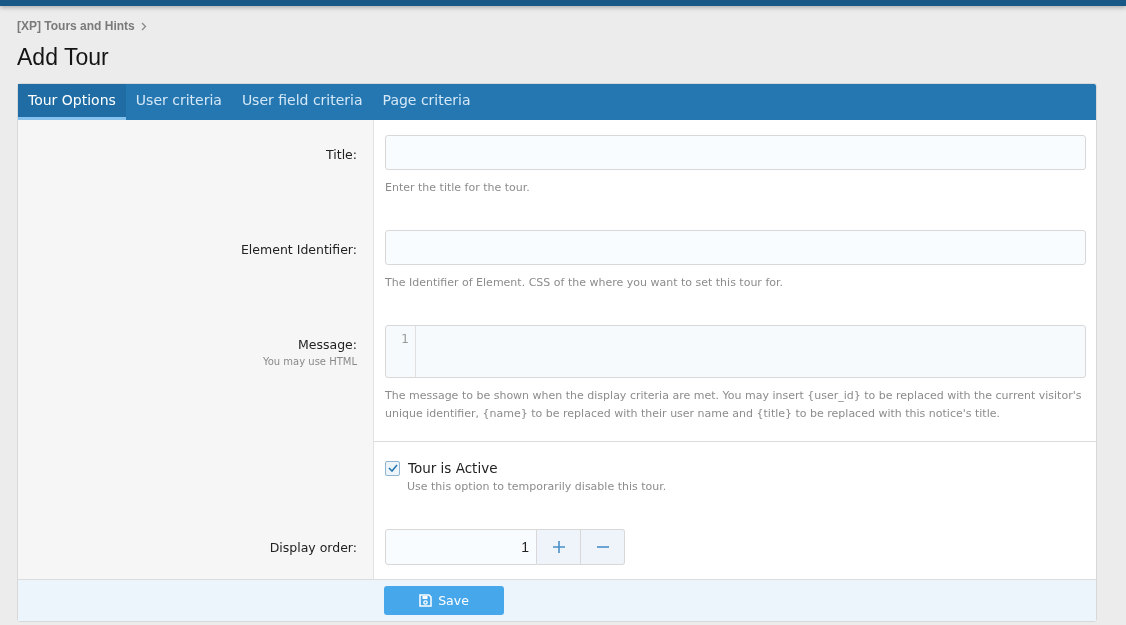 This screenshot has width=1126, height=625. What do you see at coordinates (309, 361) in the screenshot?
I see `field-note: You may use HTML` at bounding box center [309, 361].